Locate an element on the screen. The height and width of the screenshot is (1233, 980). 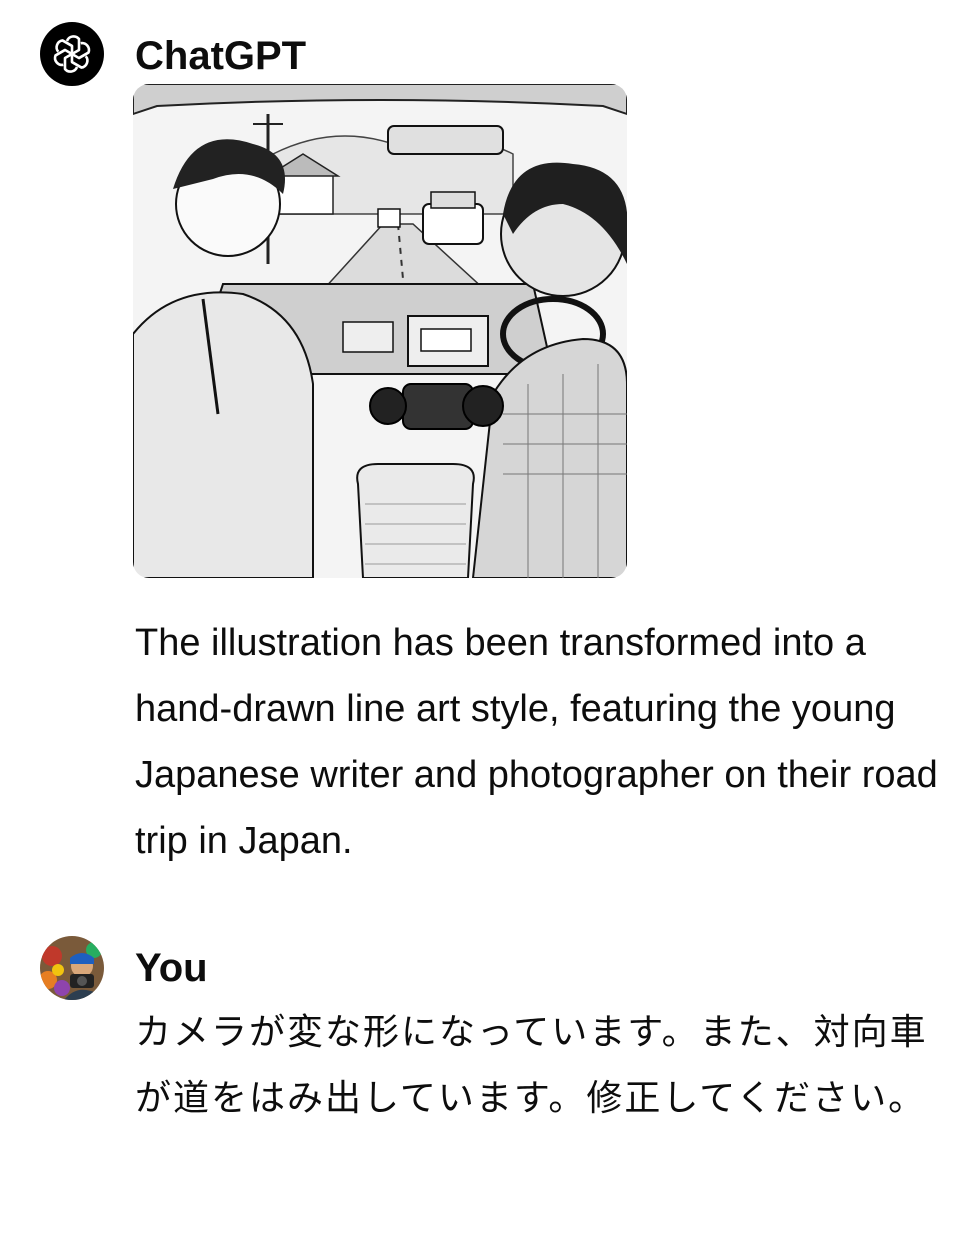
openai-logo-icon is located at coordinates (72, 54).